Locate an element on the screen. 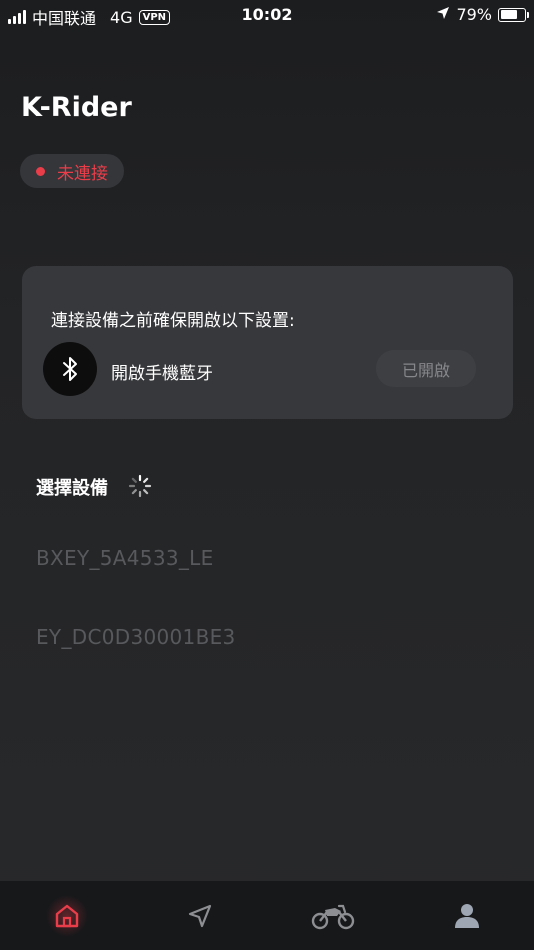  device-item: EY_DC0D30001BE3 is located at coordinates (136, 637).